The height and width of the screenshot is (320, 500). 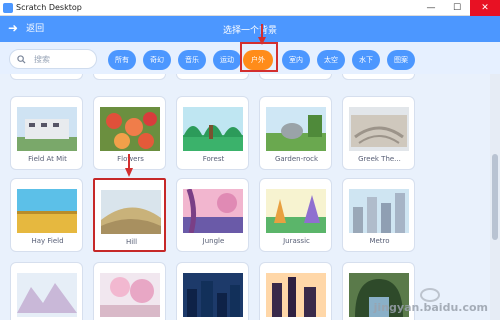 What do you see at coordinates (53, 59) in the screenshot?
I see `search-input: 搜索` at bounding box center [53, 59].